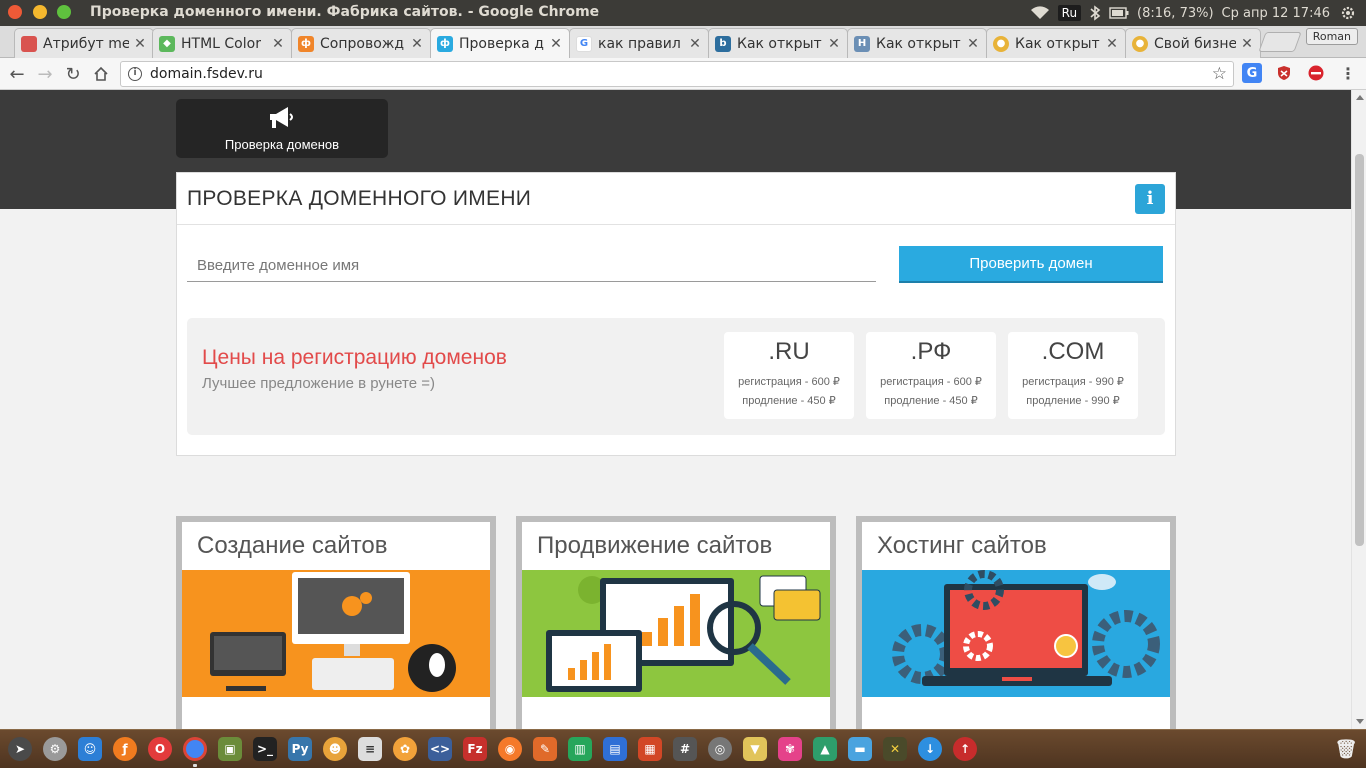  Describe the element at coordinates (1252, 73) in the screenshot. I see `translate-extension-icon: G` at that location.